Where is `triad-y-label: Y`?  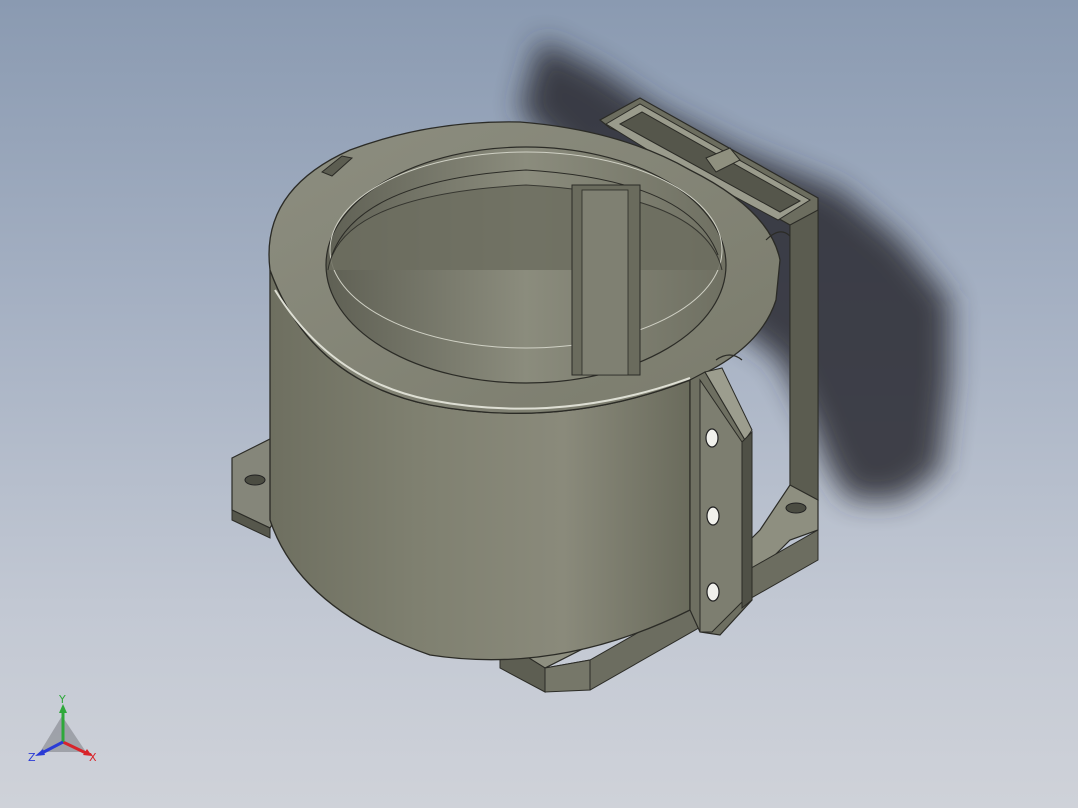
triad-y-label: Y is located at coordinates (62, 700).